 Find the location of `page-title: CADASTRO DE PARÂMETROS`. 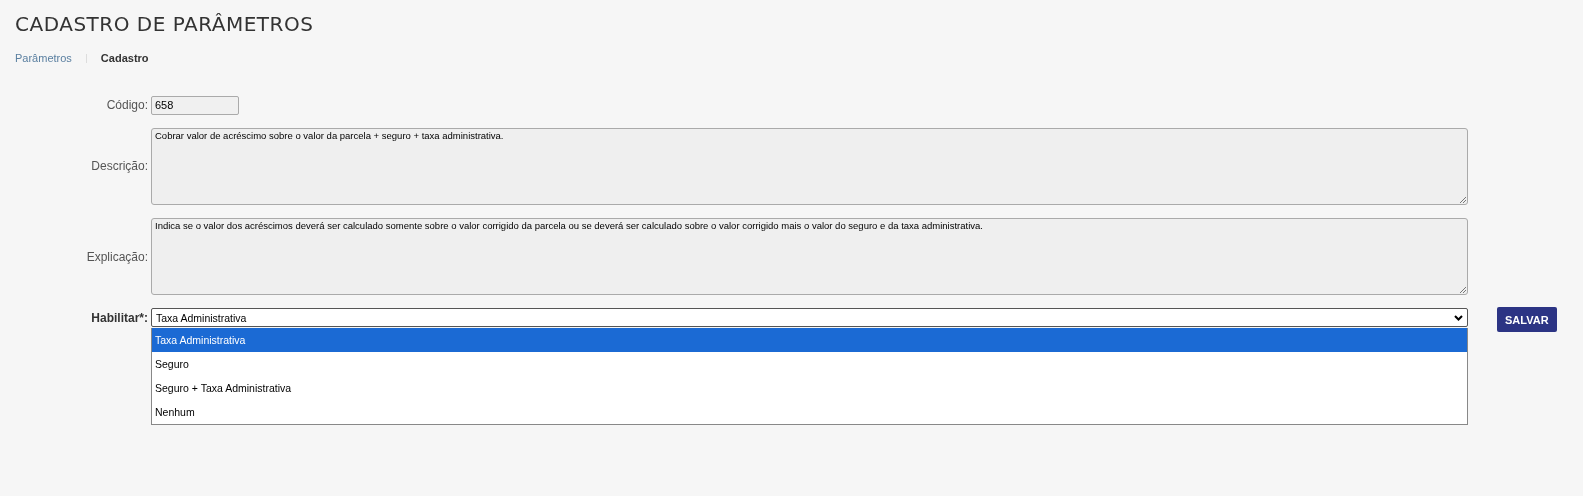

page-title: CADASTRO DE PARÂMETROS is located at coordinates (165, 24).